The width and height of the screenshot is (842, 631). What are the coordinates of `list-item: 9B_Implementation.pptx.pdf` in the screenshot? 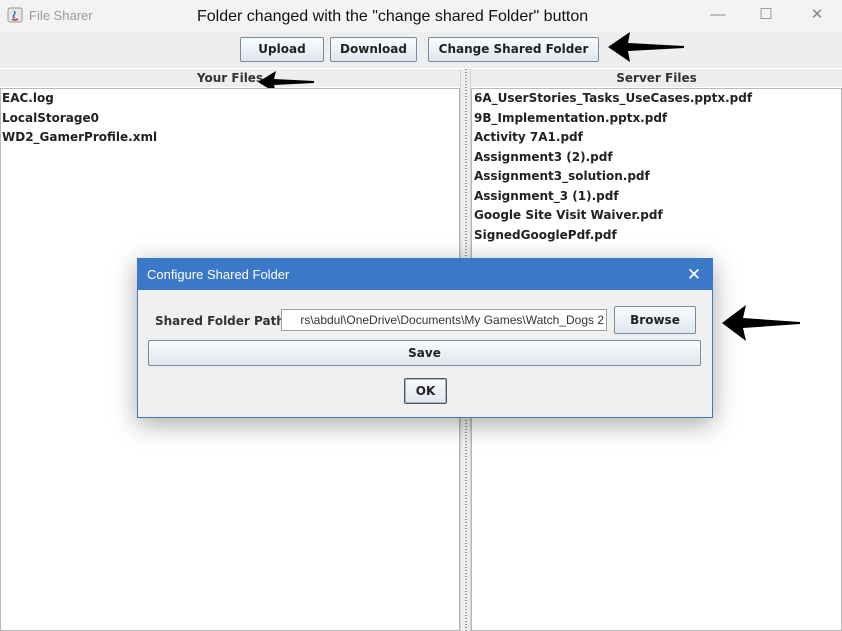 It's located at (656, 119).